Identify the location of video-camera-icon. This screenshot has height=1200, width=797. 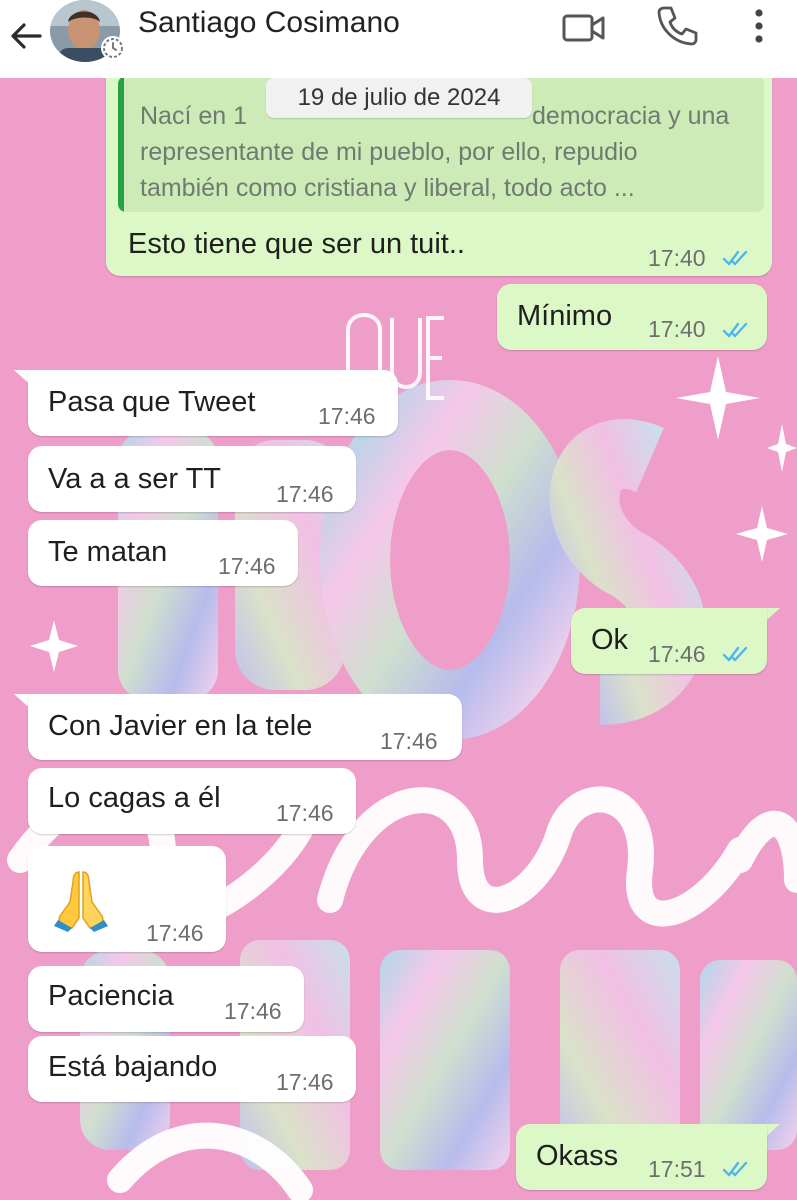
(583, 28).